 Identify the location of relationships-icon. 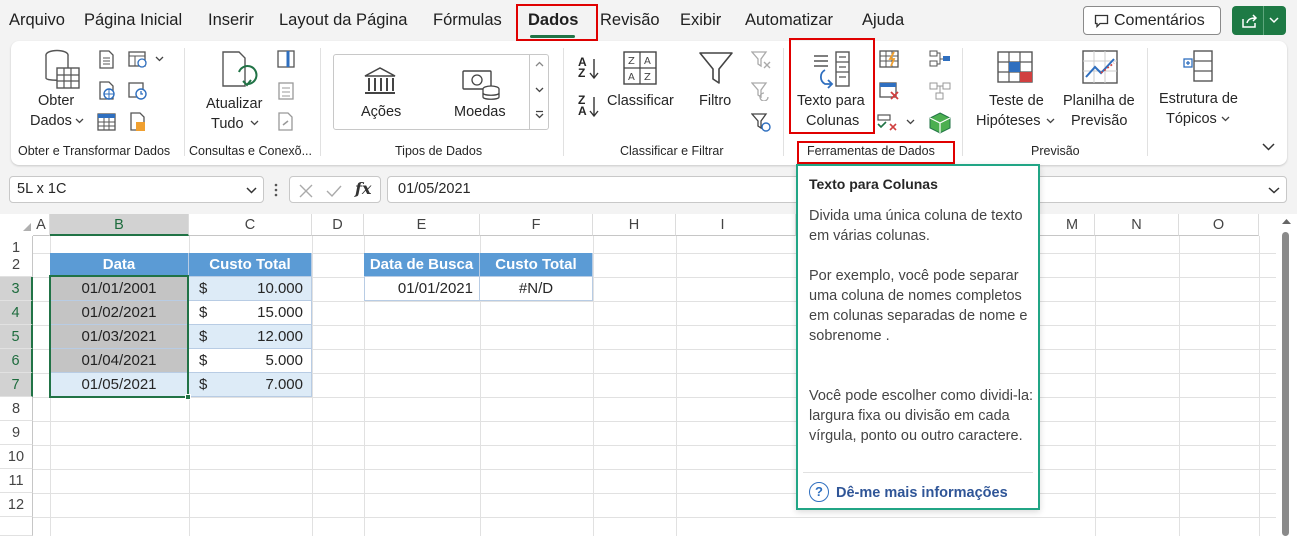
(940, 91).